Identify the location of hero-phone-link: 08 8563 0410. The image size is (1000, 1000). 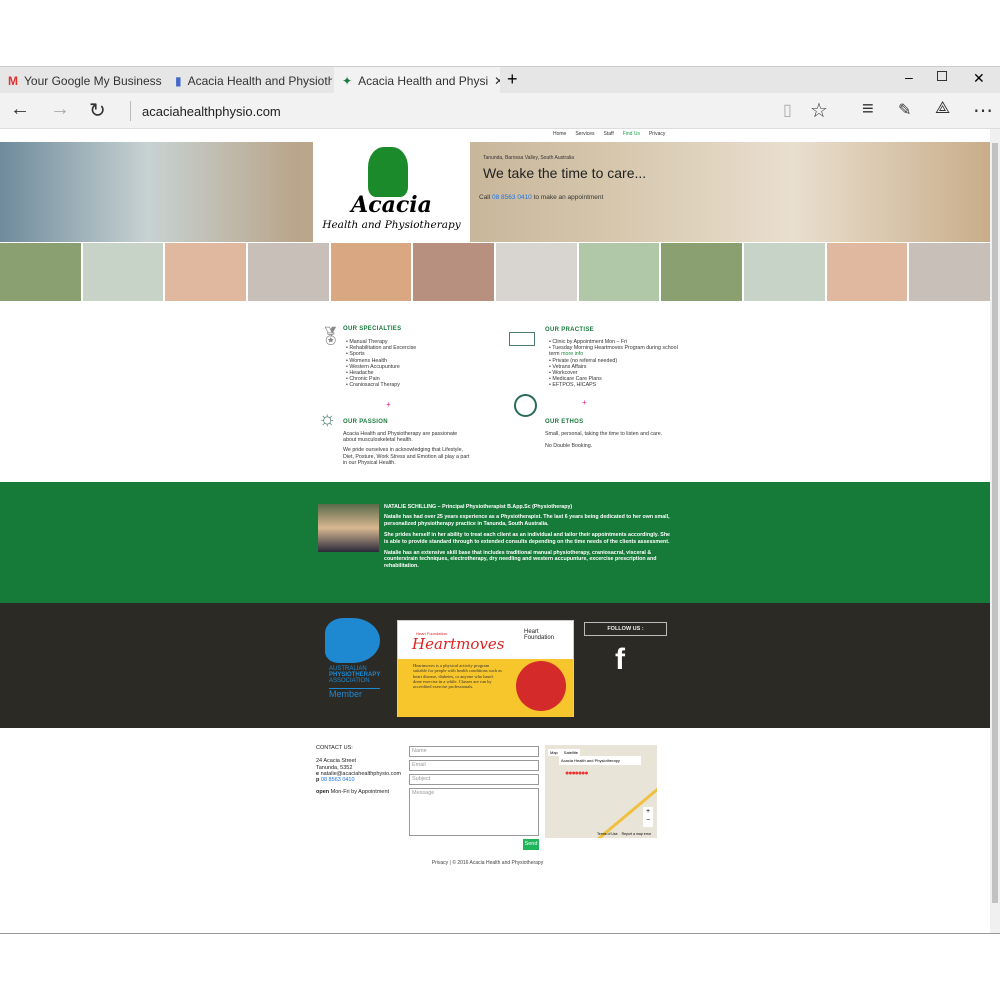
(512, 197).